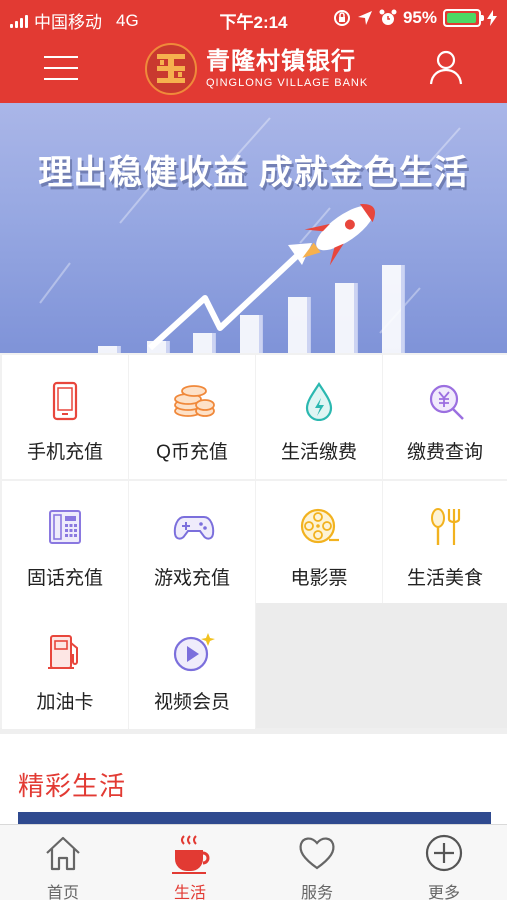 The width and height of the screenshot is (507, 900). I want to click on service-label: 手机充值, so click(64, 452).